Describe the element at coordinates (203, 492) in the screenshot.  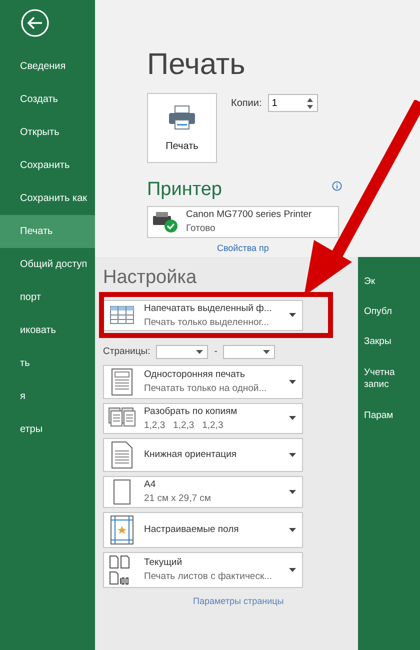
I see `print-option-dropdown: A4 21 см x 29,7 см` at that location.